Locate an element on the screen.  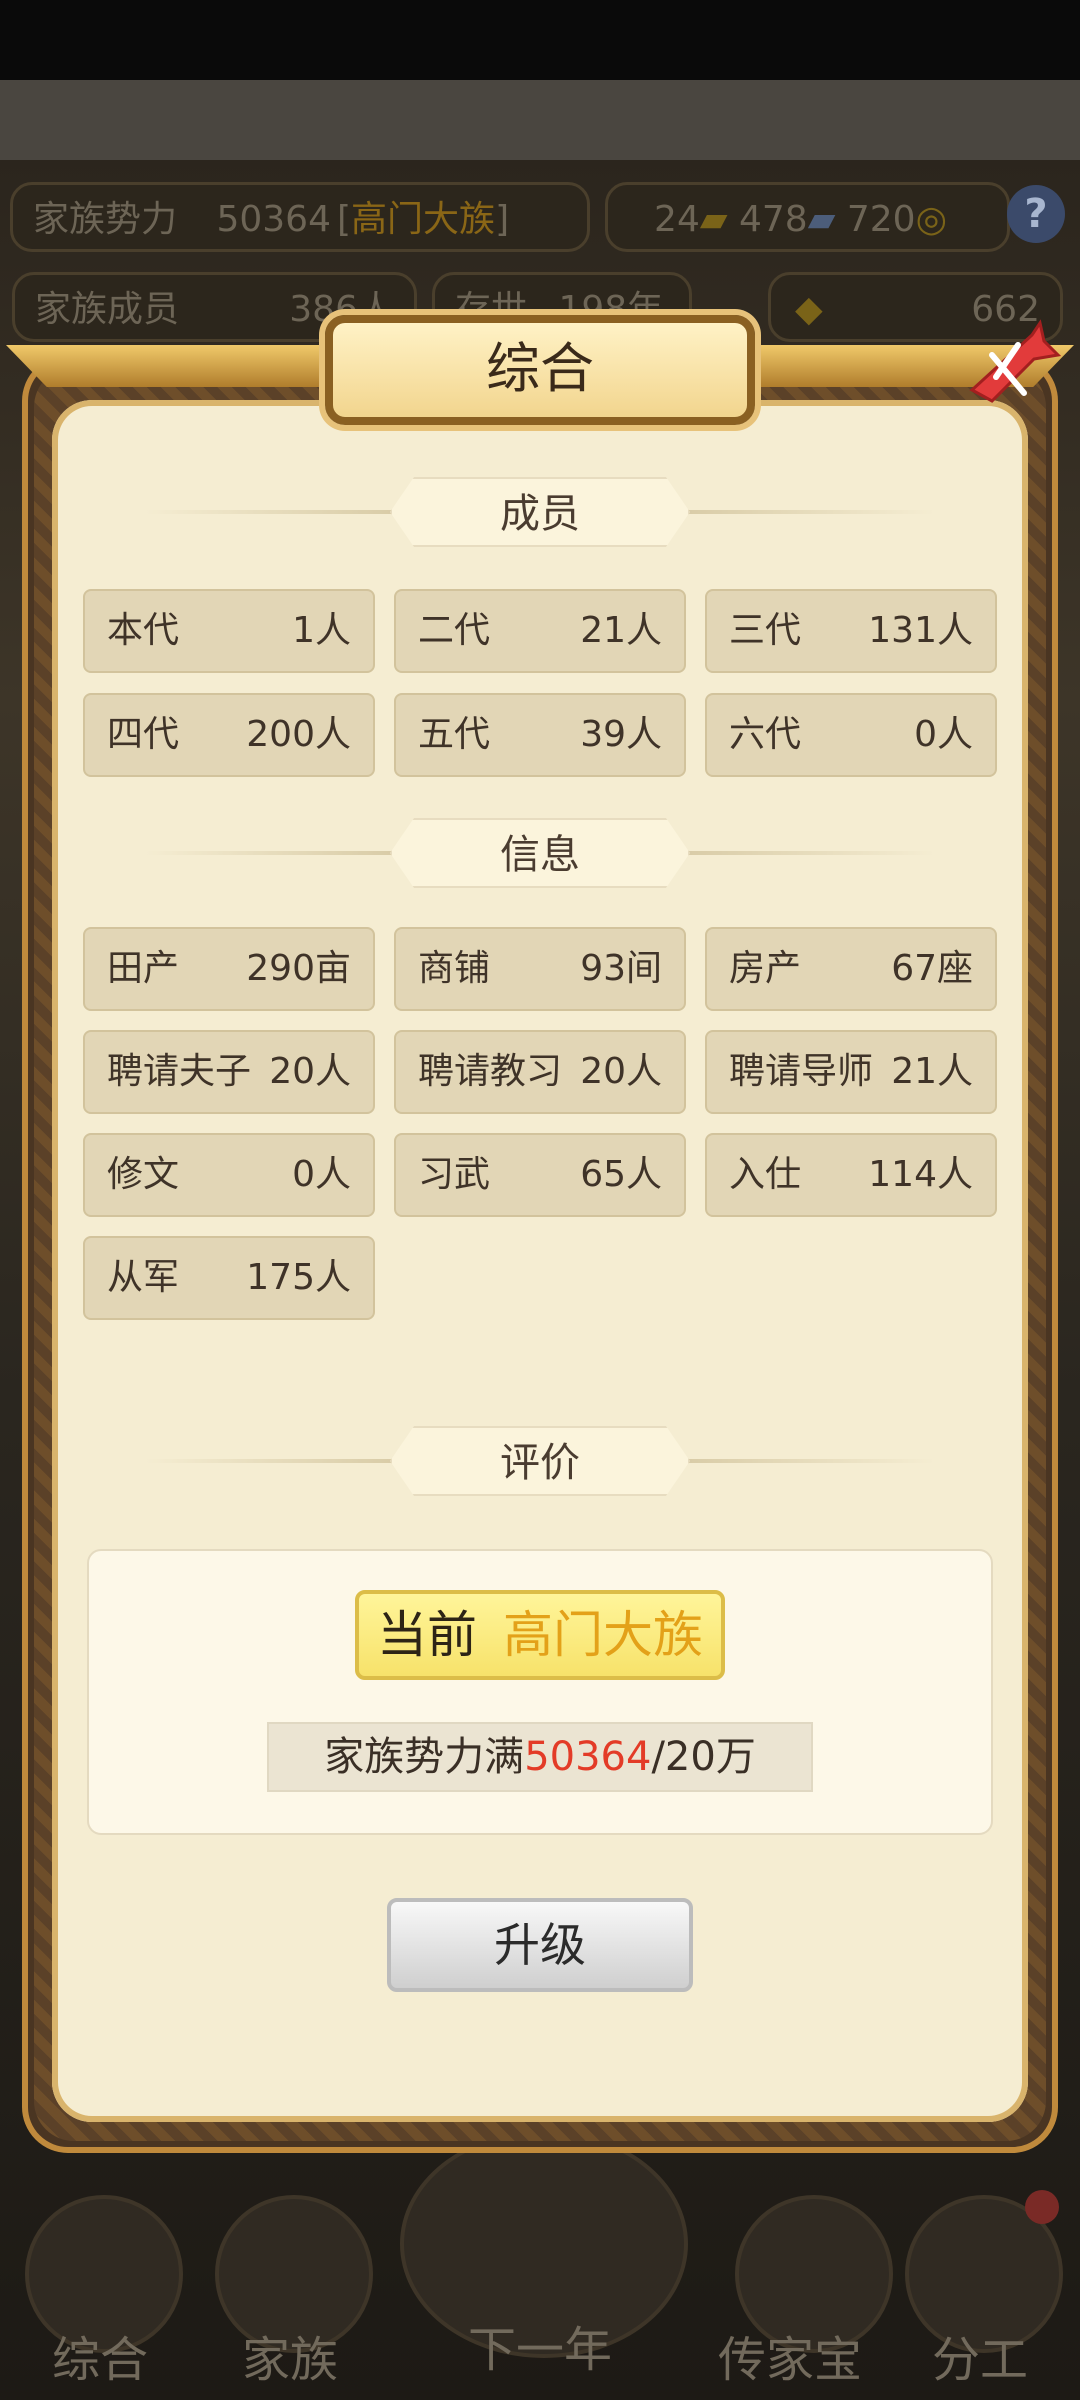
power-rank-bracket-open: [ is located at coordinates (344, 219).